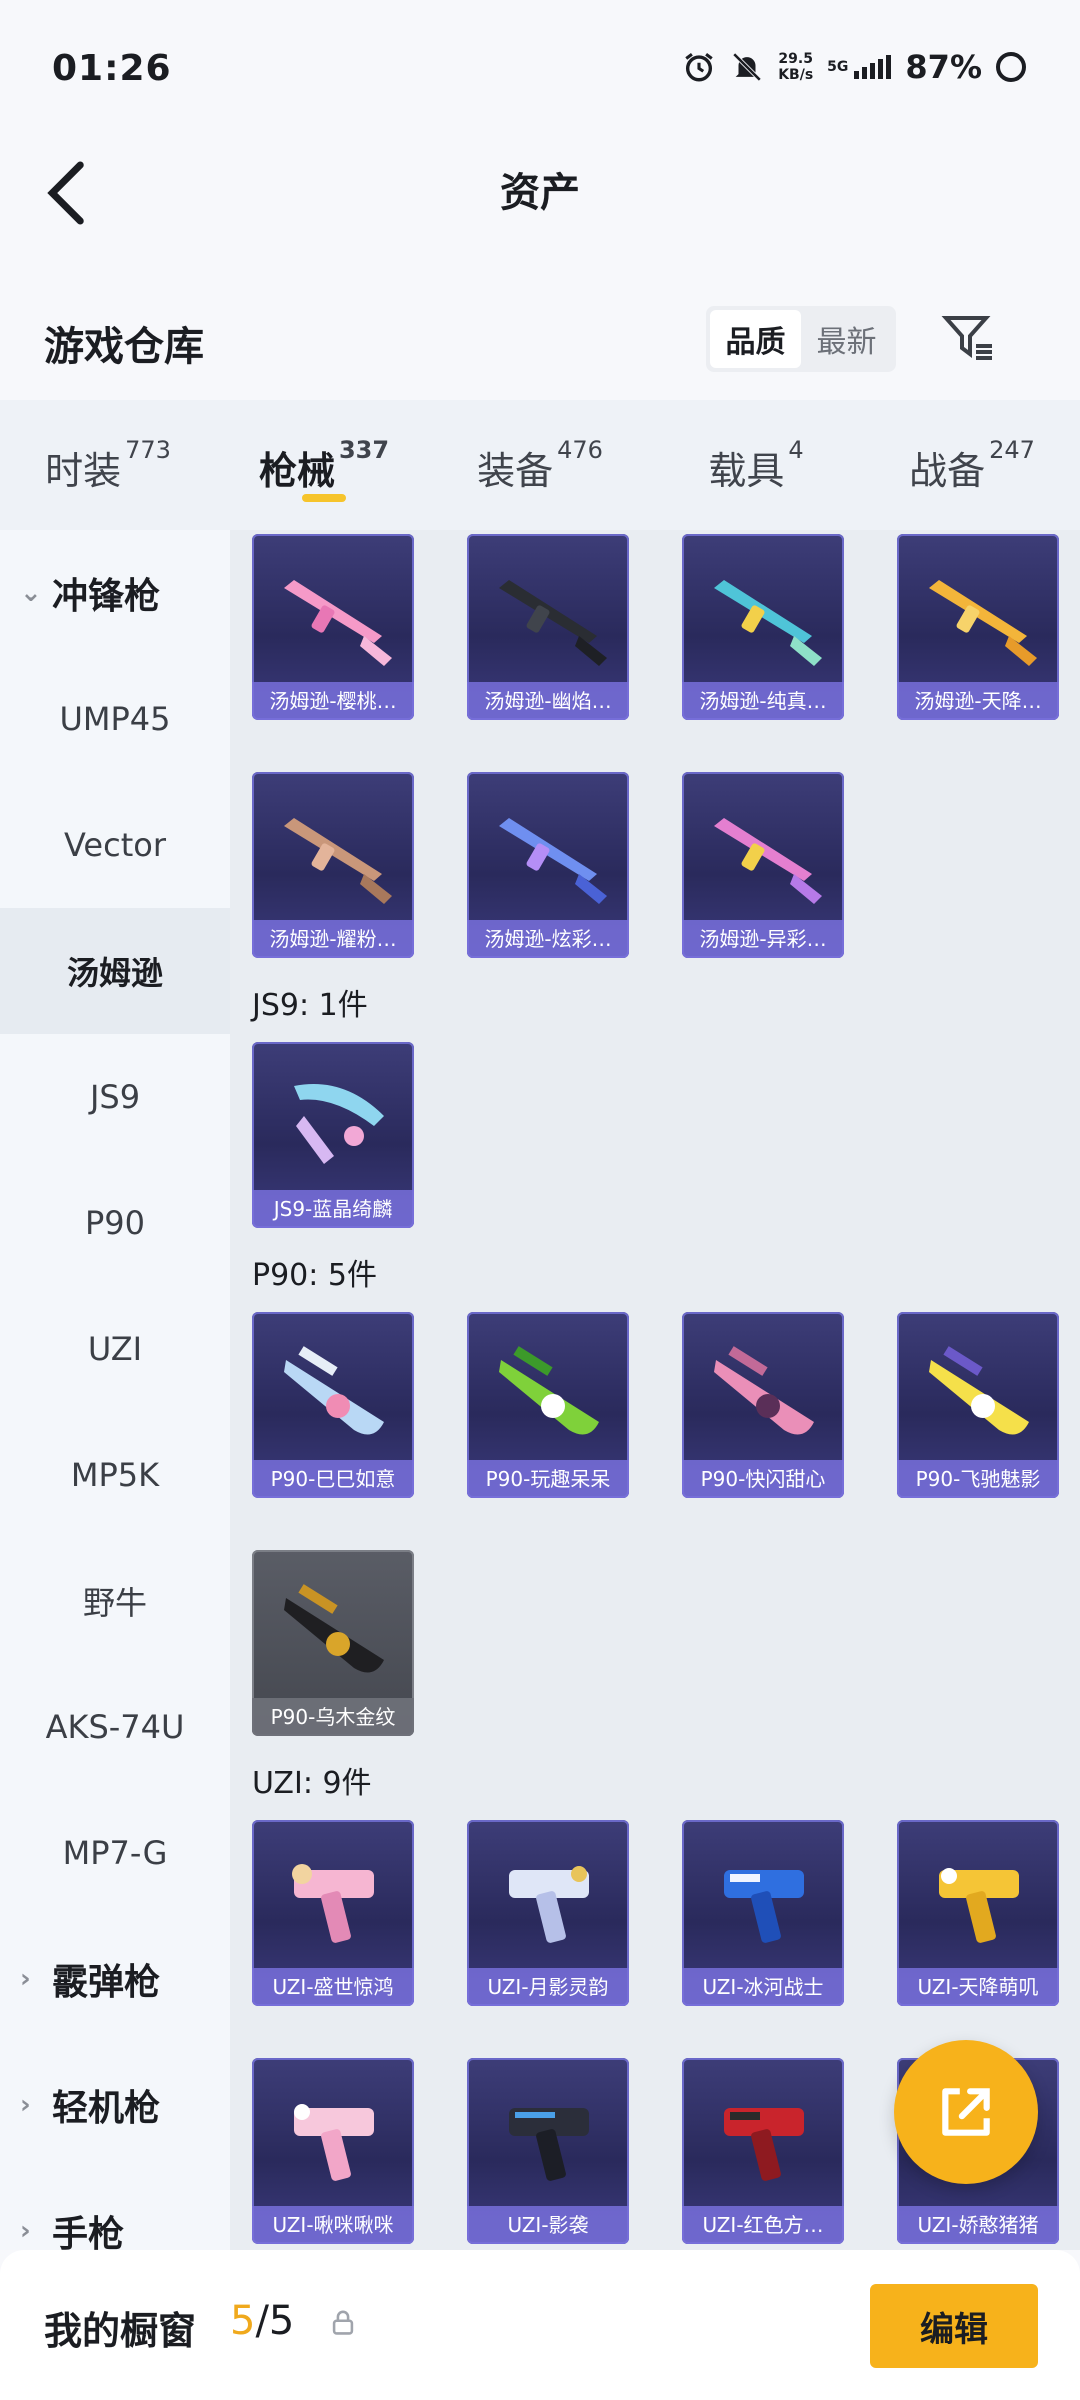  Describe the element at coordinates (115, 2105) in the screenshot. I see `sidebar-group-lmg: › 轻机枪` at that location.